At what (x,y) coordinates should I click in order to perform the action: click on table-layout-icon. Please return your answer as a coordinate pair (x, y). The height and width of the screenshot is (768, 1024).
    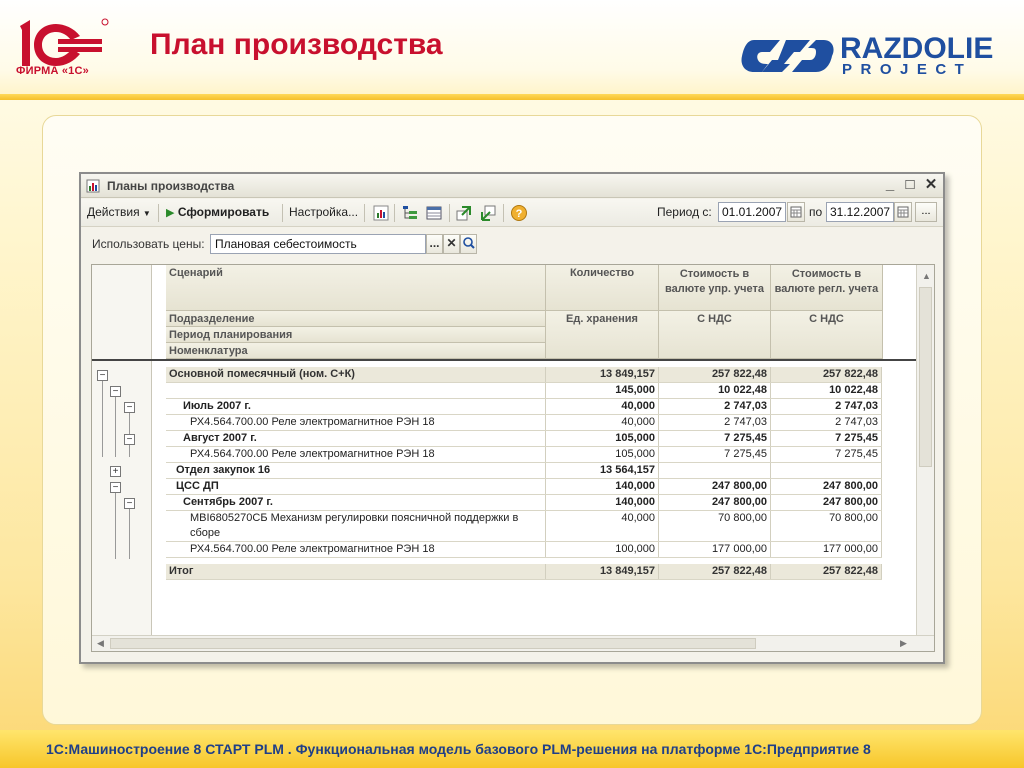
    Looking at the image, I should click on (434, 213).